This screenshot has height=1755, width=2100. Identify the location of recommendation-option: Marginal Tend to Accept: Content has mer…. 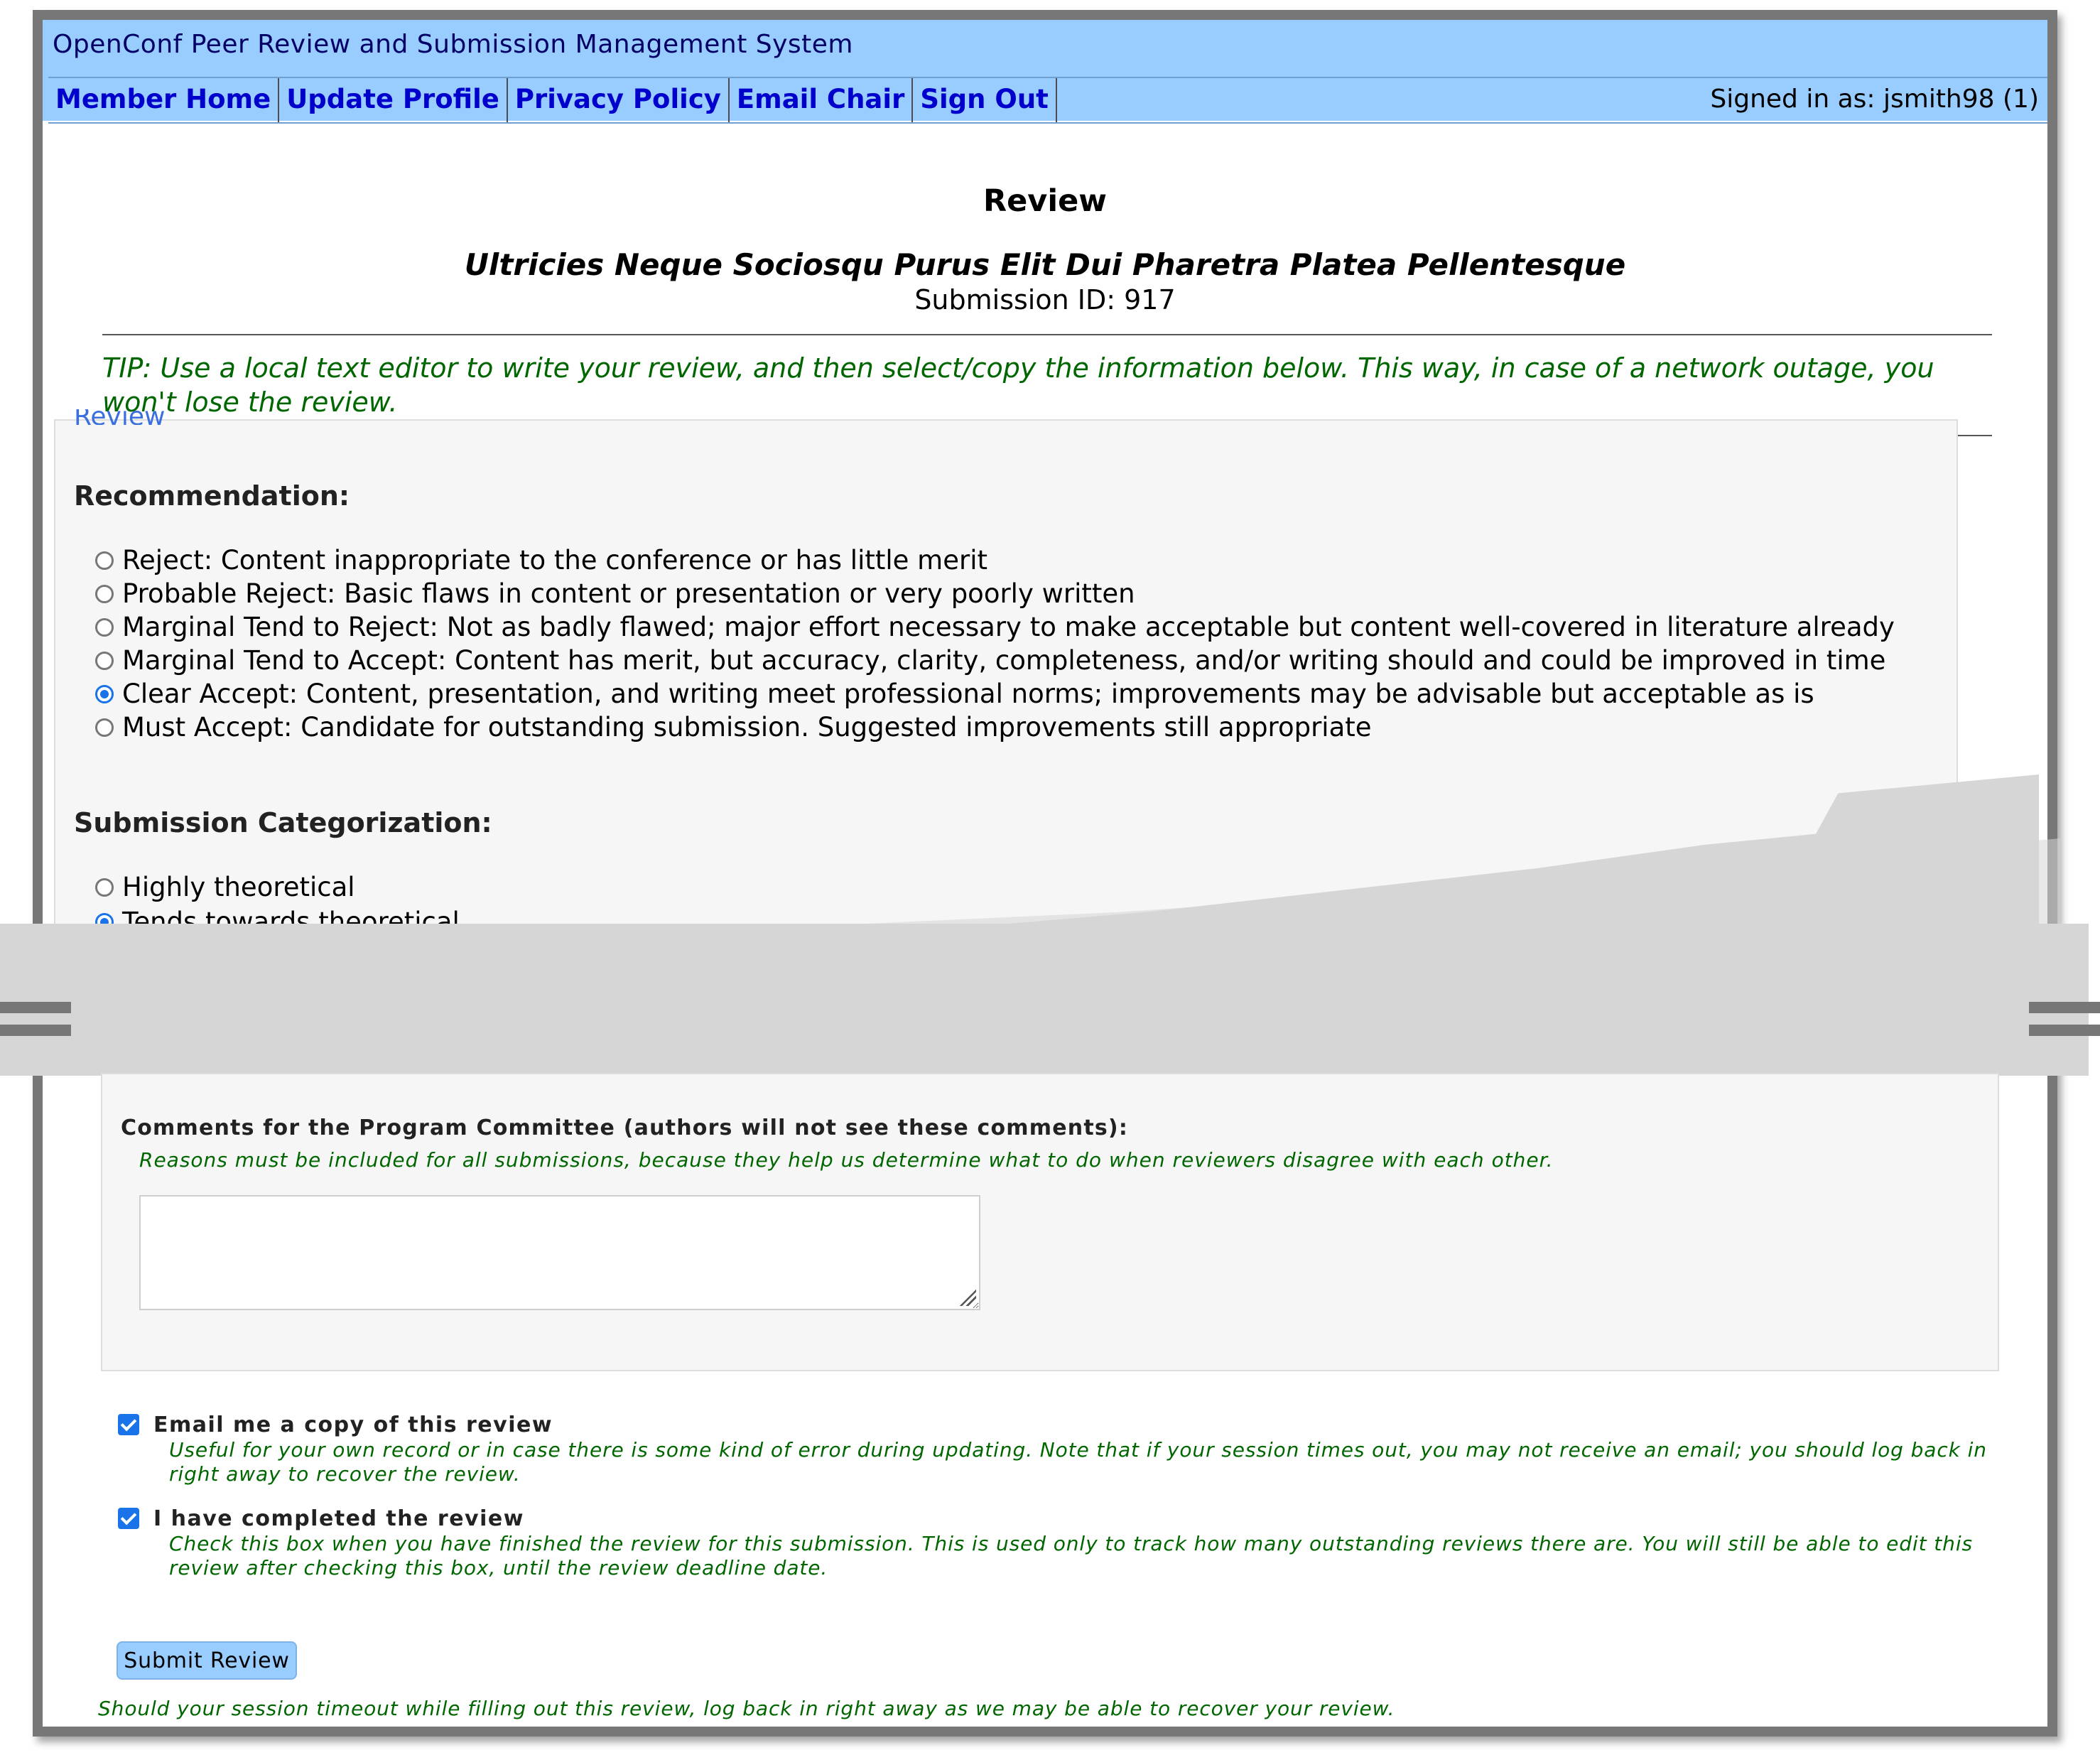
(995, 660).